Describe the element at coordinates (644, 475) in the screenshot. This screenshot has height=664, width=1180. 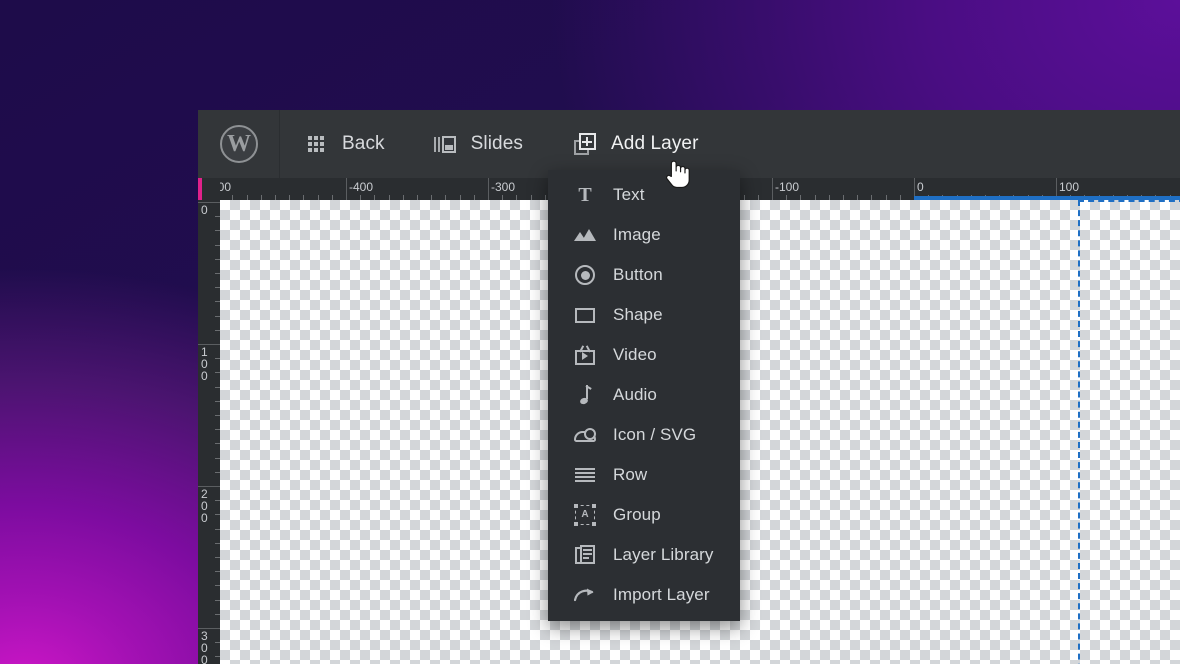
I see `menu-item-row: Row` at that location.